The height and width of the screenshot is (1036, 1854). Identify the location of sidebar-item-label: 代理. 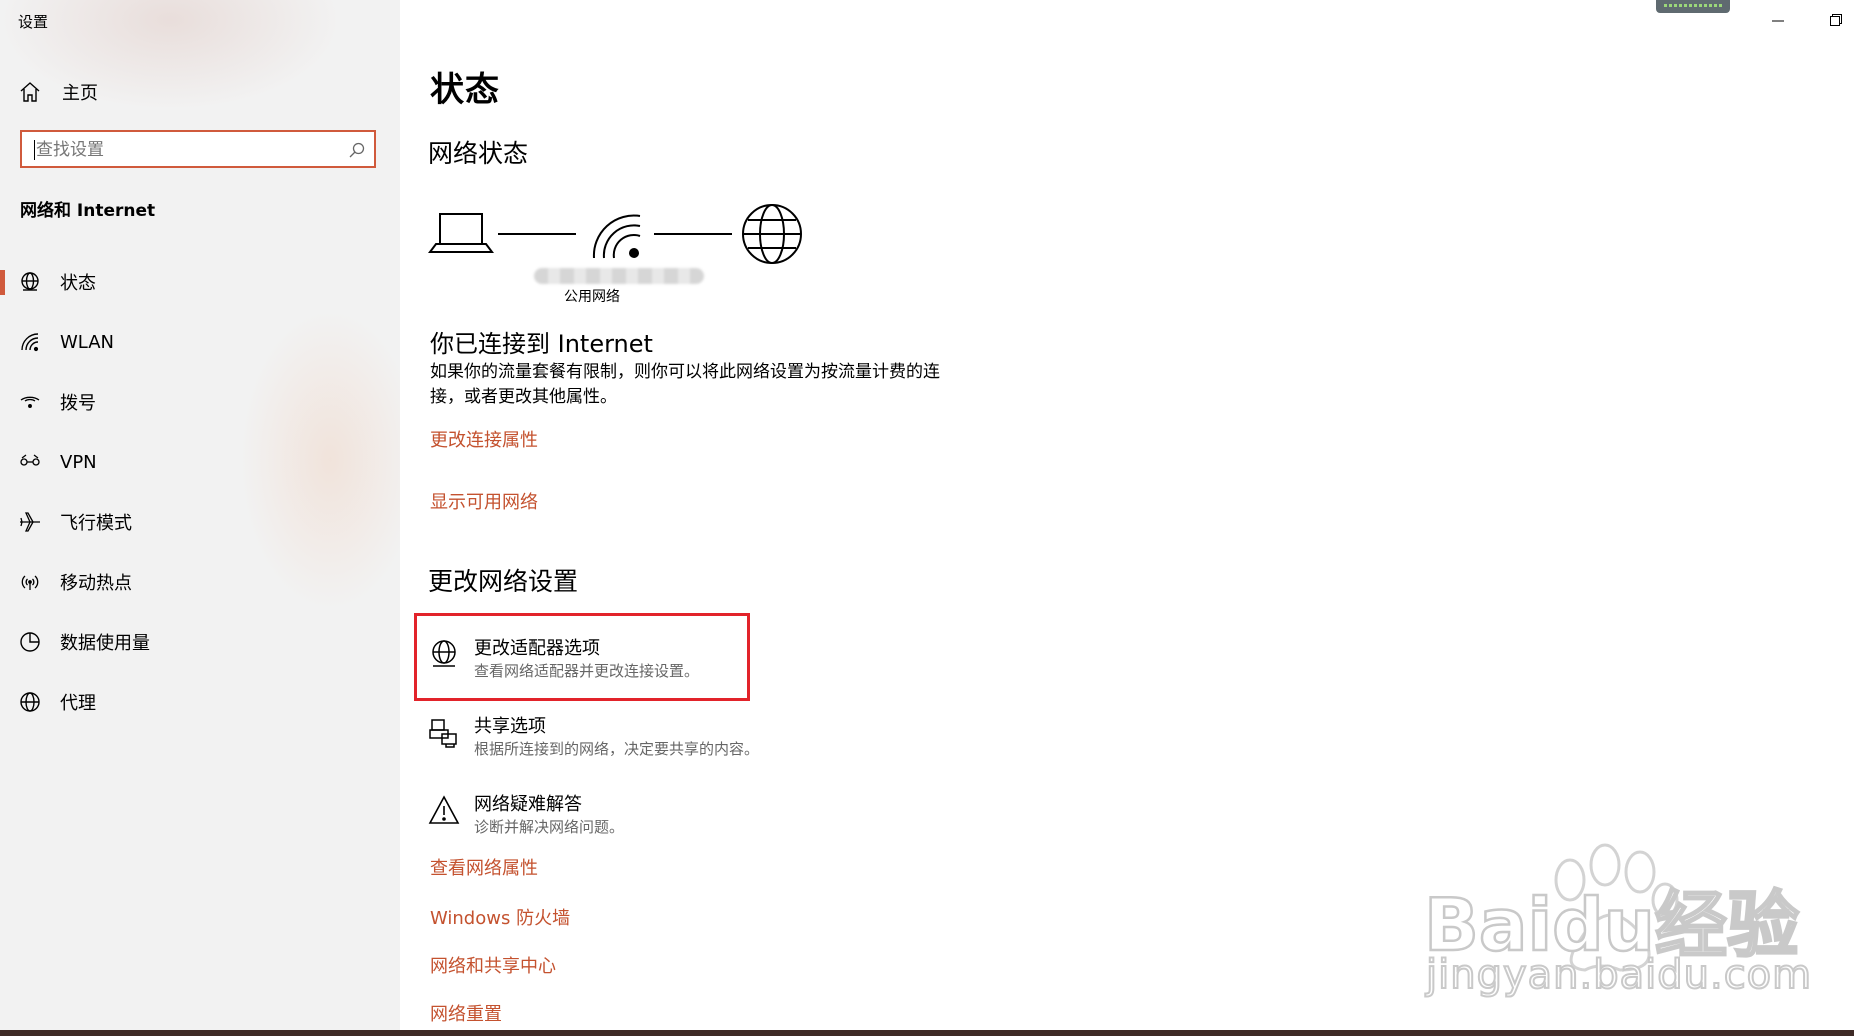
(78, 703).